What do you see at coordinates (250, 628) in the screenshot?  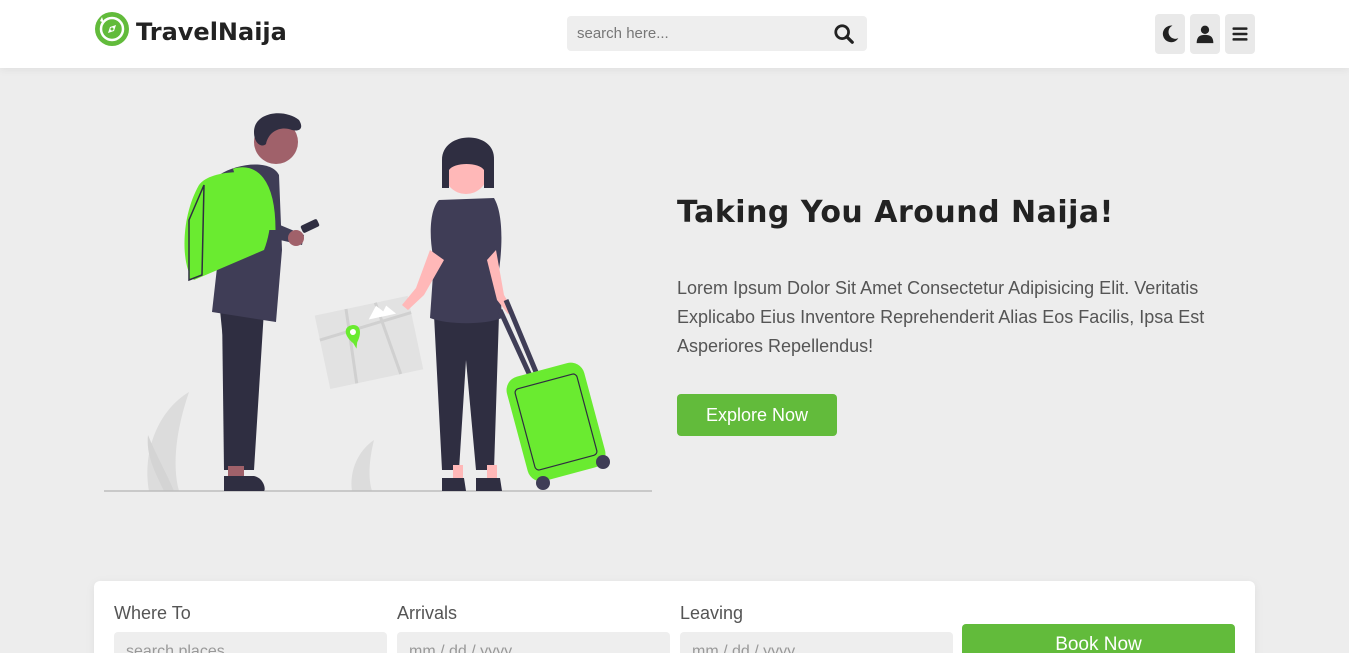 I see `where-to-field-group: Where To` at bounding box center [250, 628].